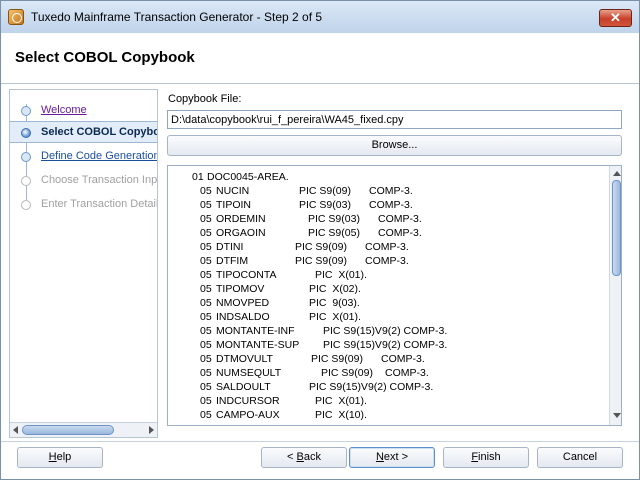 Image resolution: width=640 pixels, height=480 pixels. Describe the element at coordinates (386, 276) in the screenshot. I see `copybook-line: 05 TIPOCONTA PIC X(01).` at that location.